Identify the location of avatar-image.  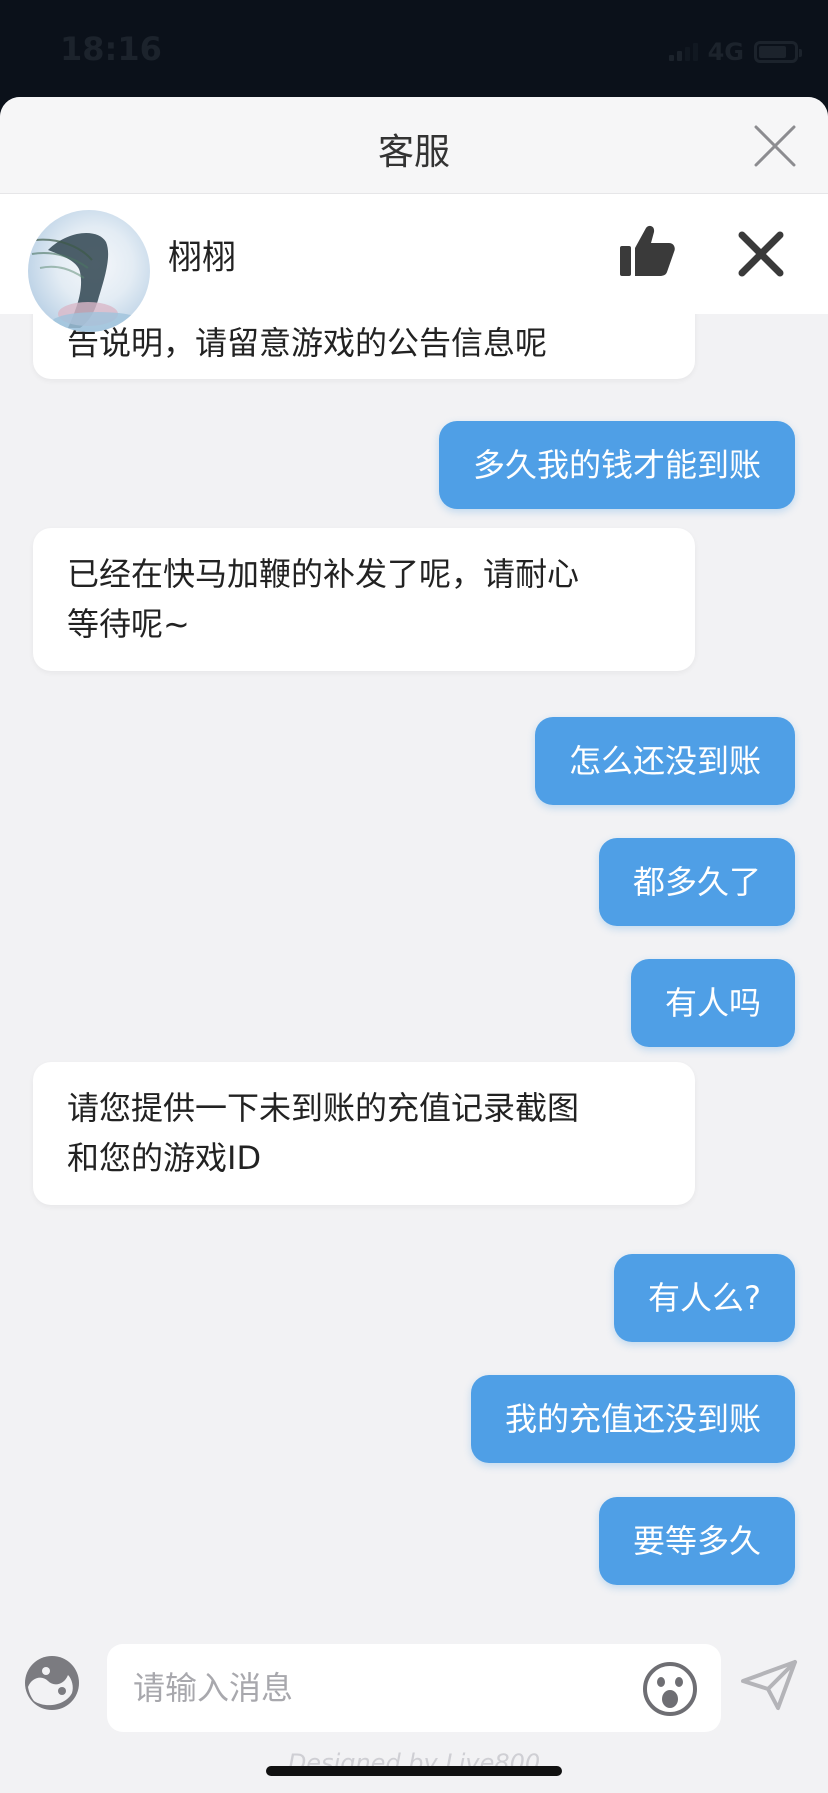
(87, 282).